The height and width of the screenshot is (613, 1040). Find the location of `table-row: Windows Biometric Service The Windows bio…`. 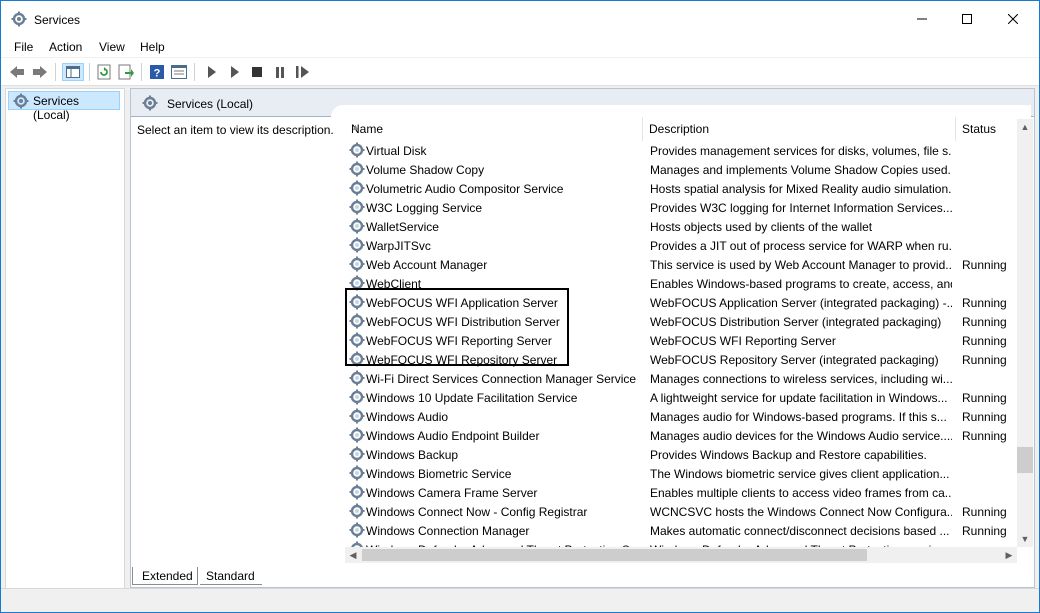

table-row: Windows Biometric Service The Windows bio… is located at coordinates (681, 473).